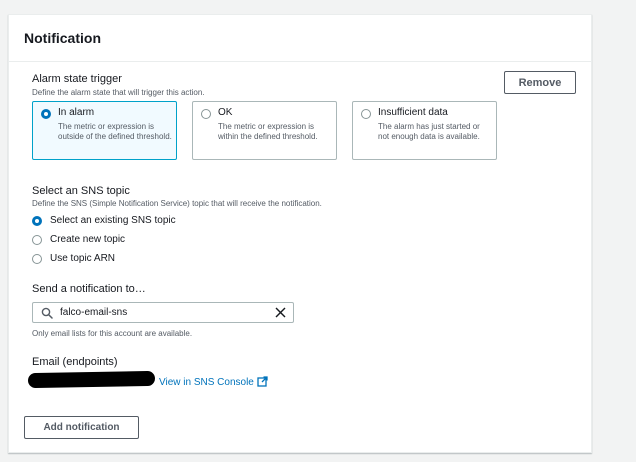 The width and height of the screenshot is (636, 462). Describe the element at coordinates (540, 82) in the screenshot. I see `remove-button: Remove` at that location.